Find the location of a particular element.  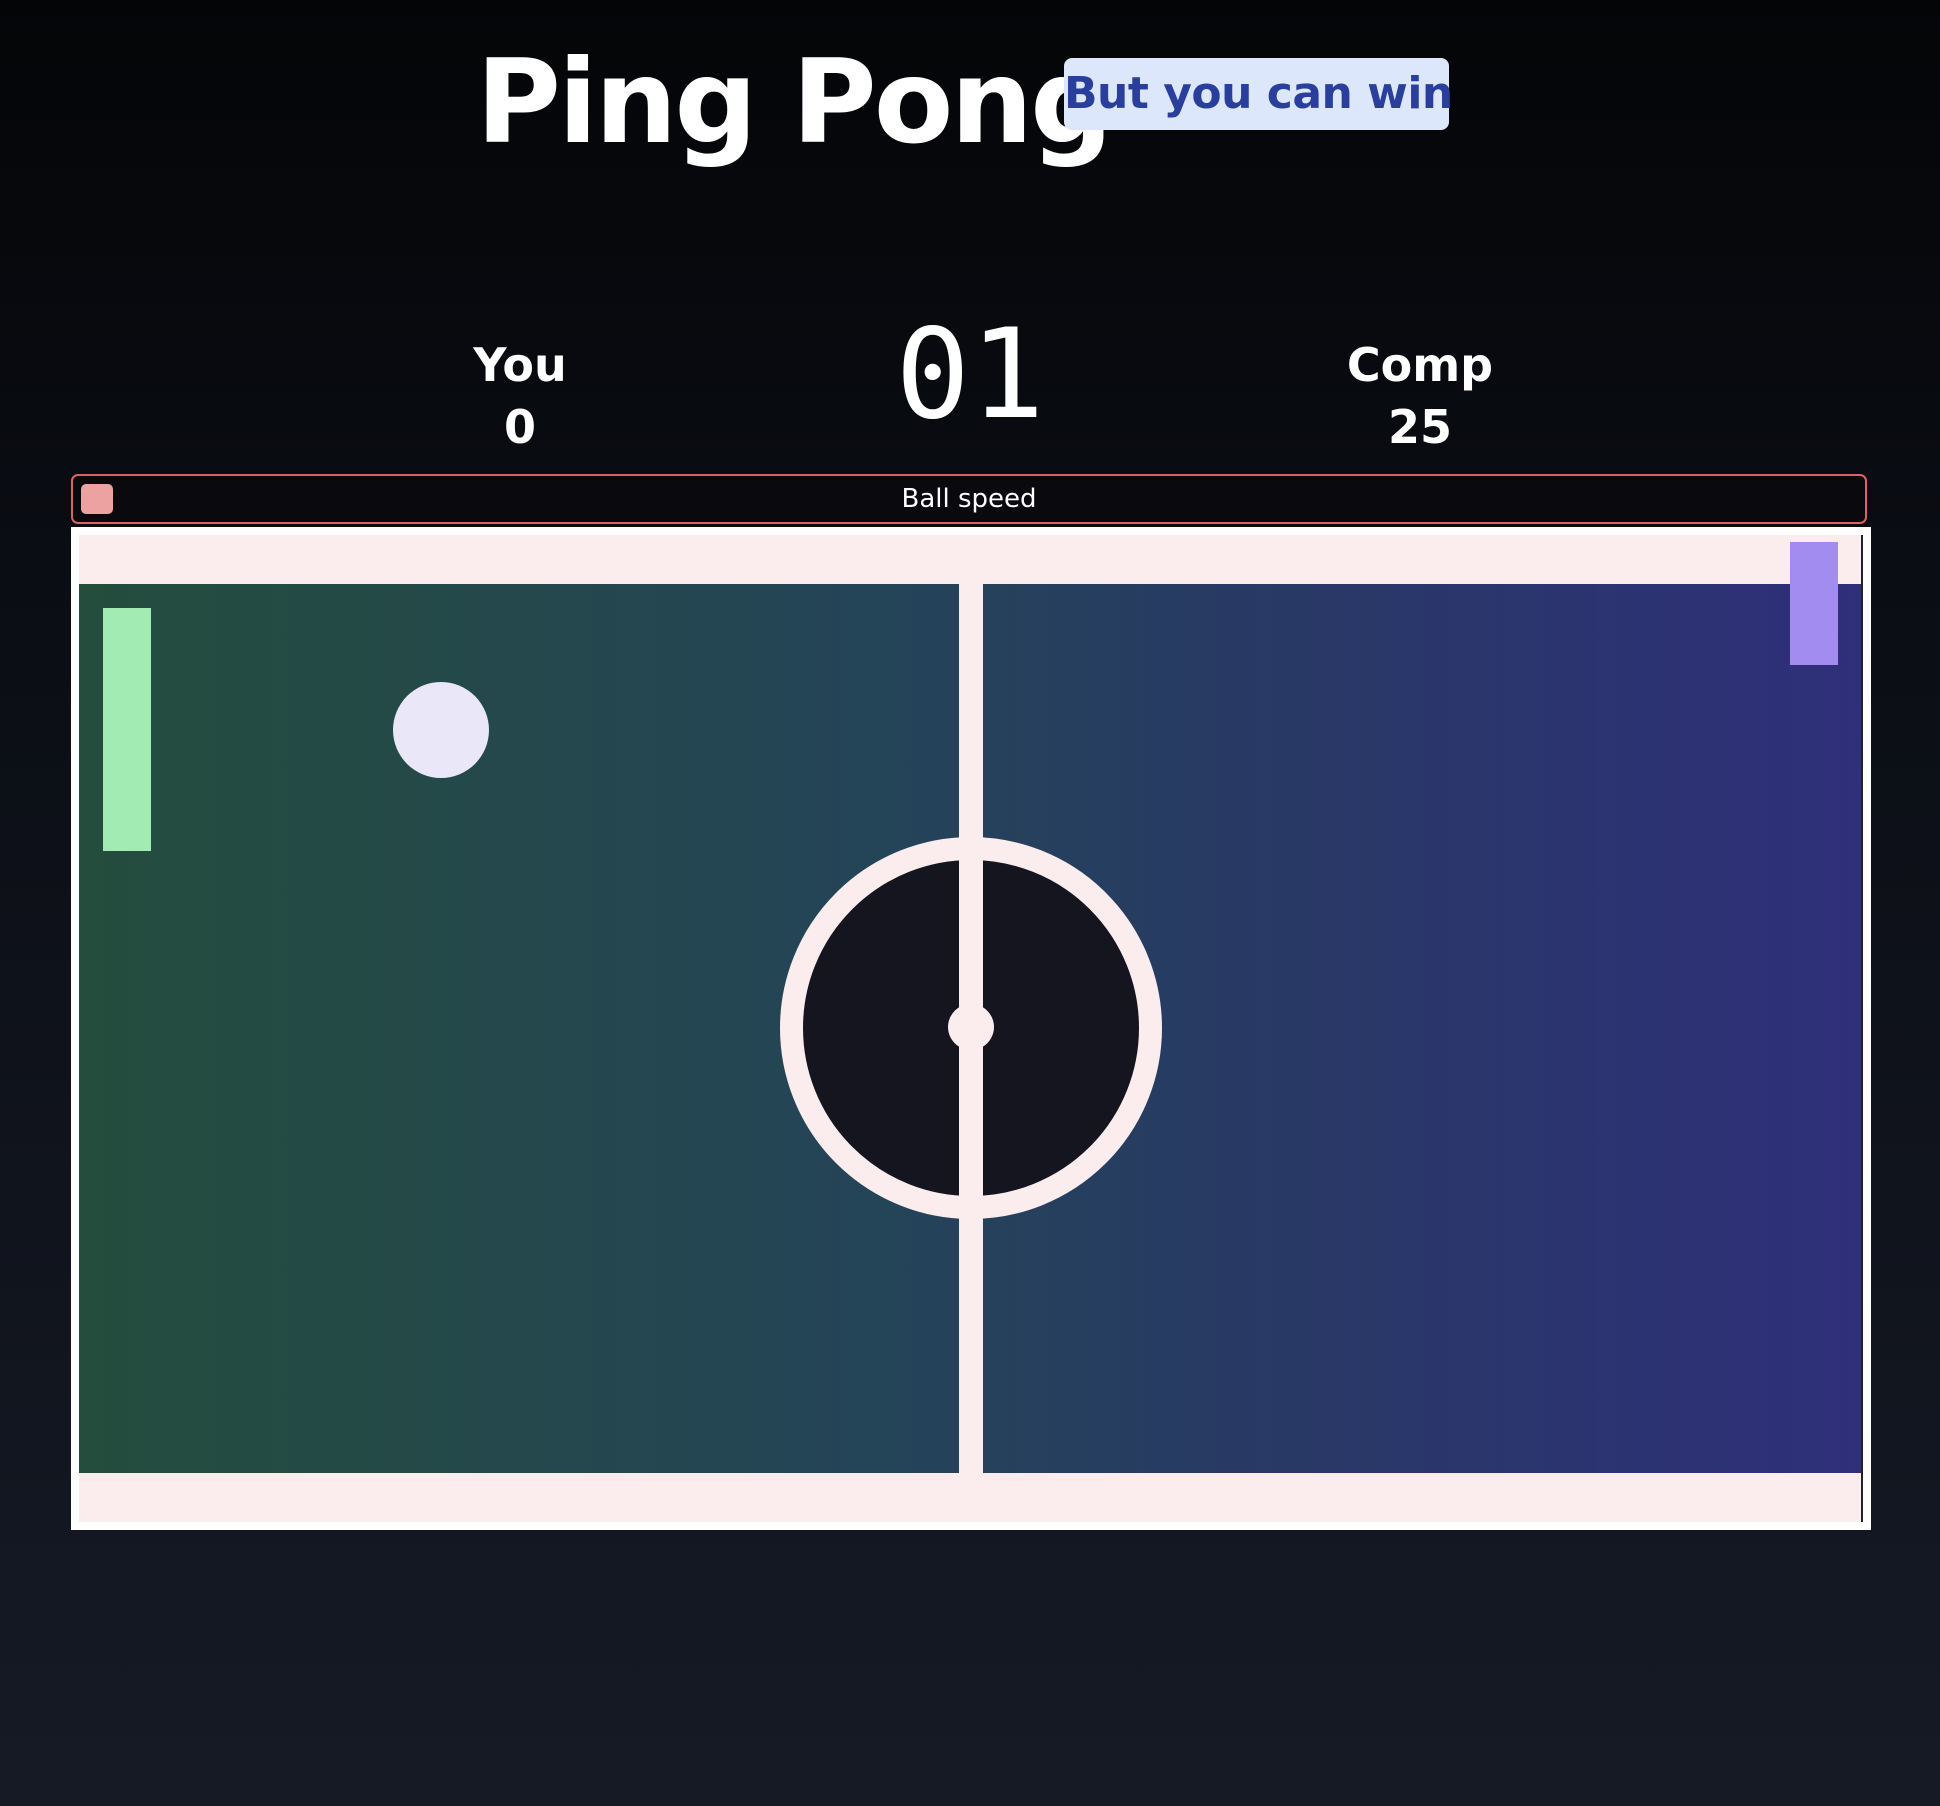

tagline-badge: But you can win is located at coordinates (1258, 94).